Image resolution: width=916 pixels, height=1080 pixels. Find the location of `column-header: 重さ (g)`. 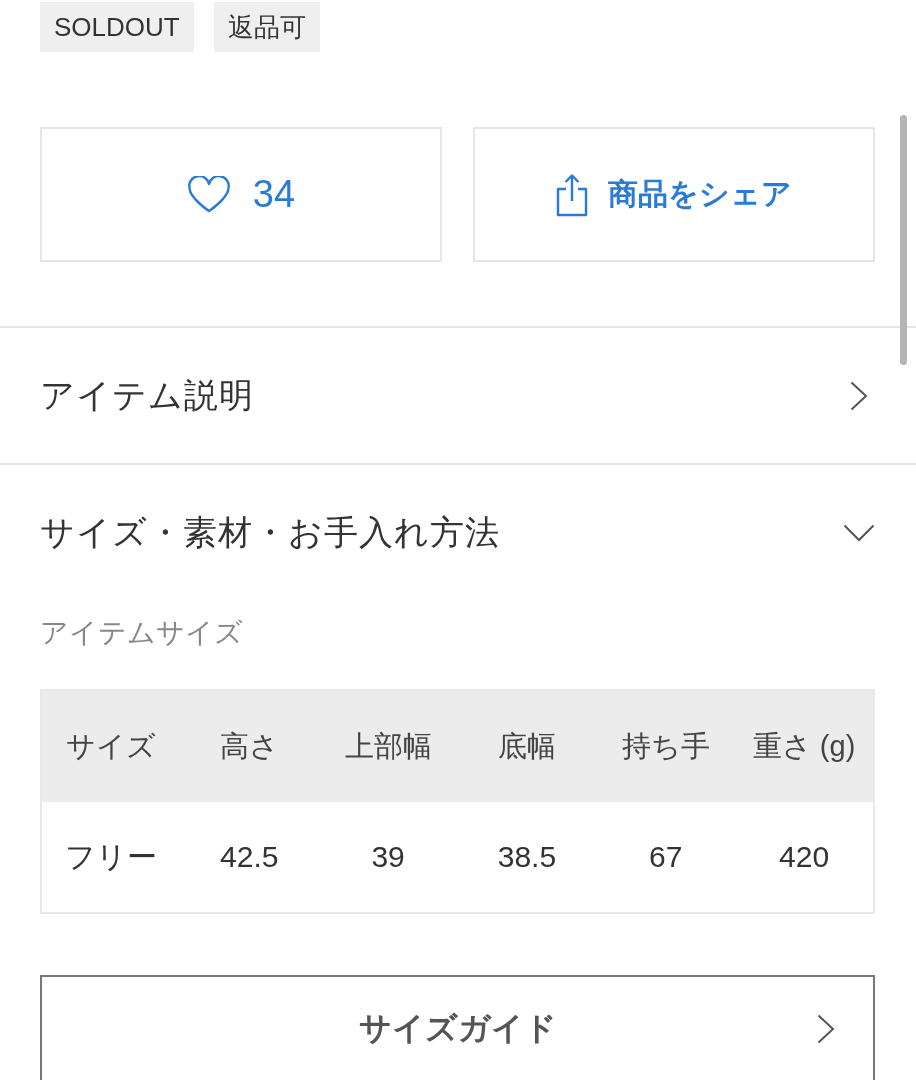

column-header: 重さ (g) is located at coordinates (804, 746).